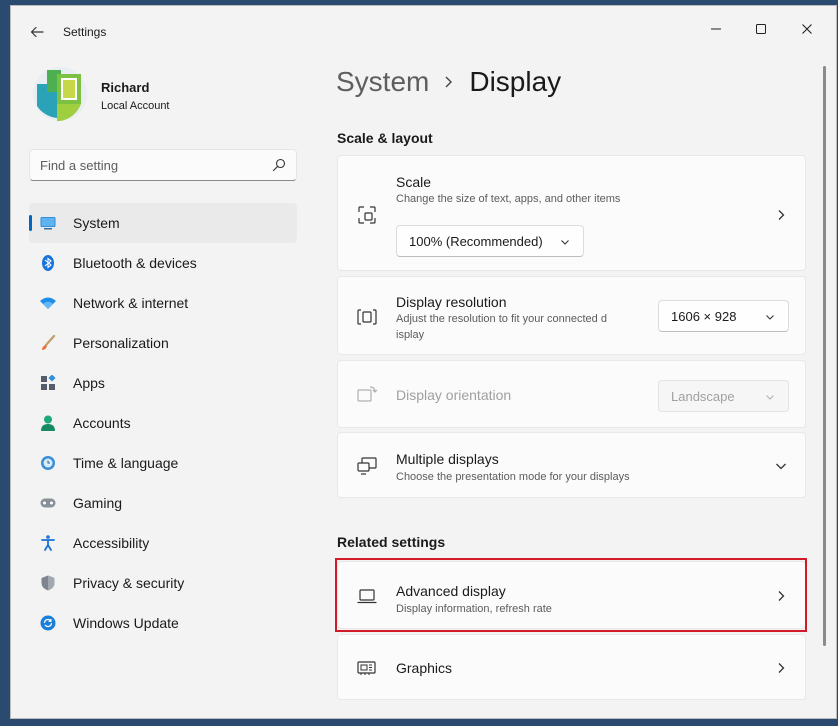 This screenshot has height=726, width=838. I want to click on minimize-icon, so click(716, 29).